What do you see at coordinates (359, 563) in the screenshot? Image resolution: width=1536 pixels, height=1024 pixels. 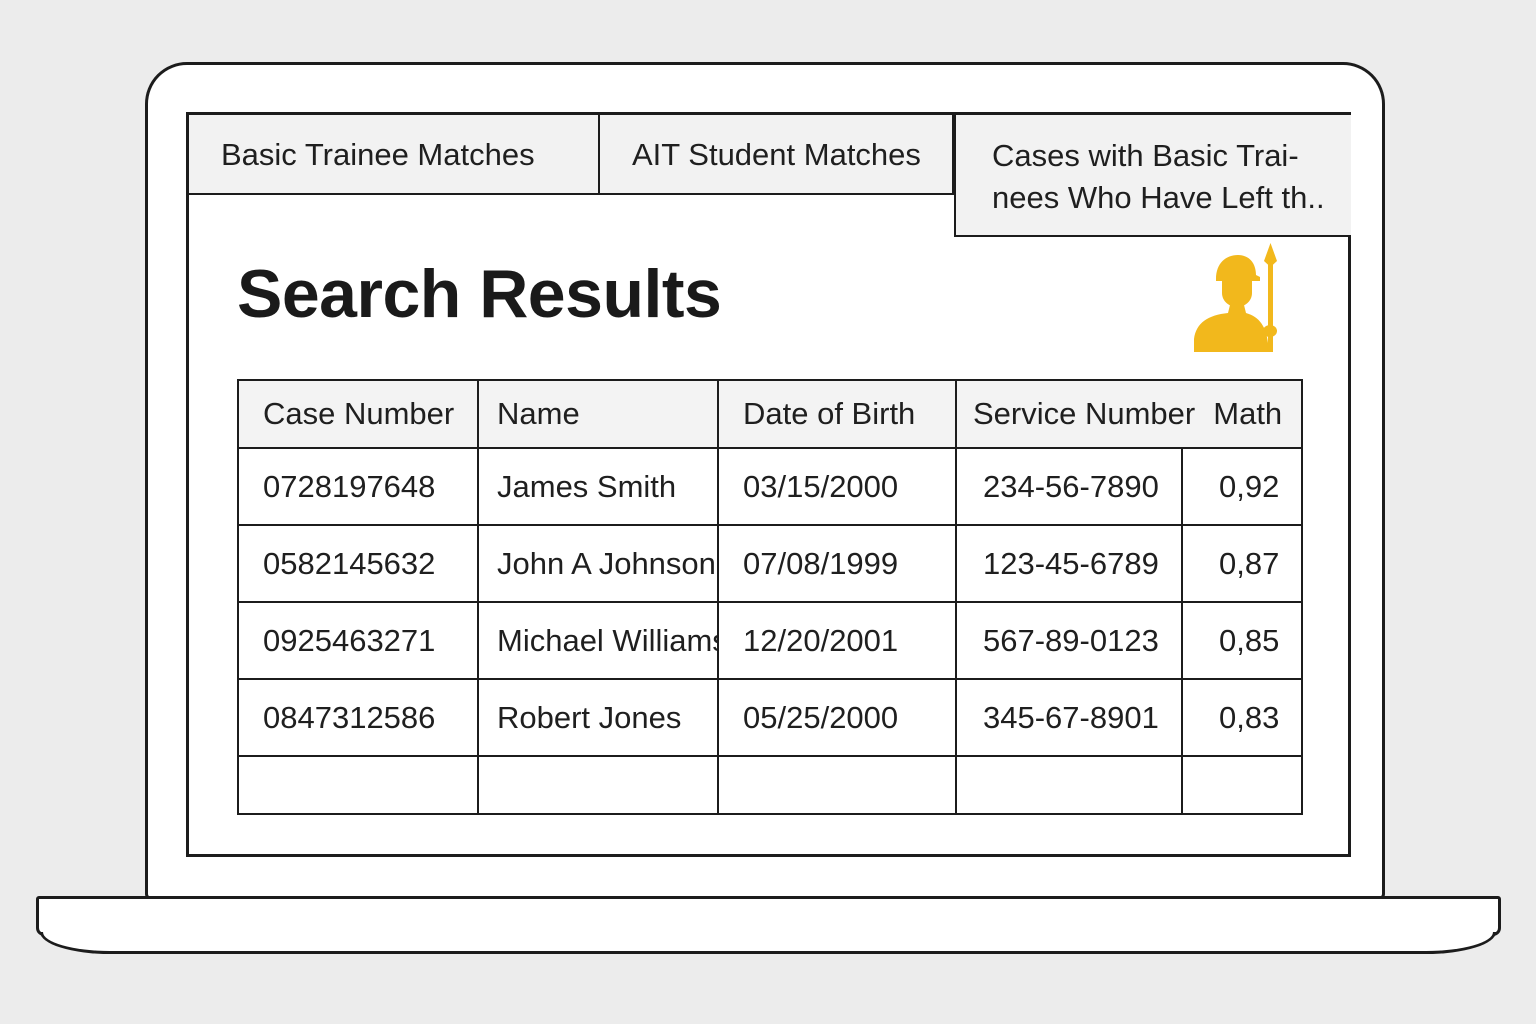 I see `cell-case-number: 0582145632` at bounding box center [359, 563].